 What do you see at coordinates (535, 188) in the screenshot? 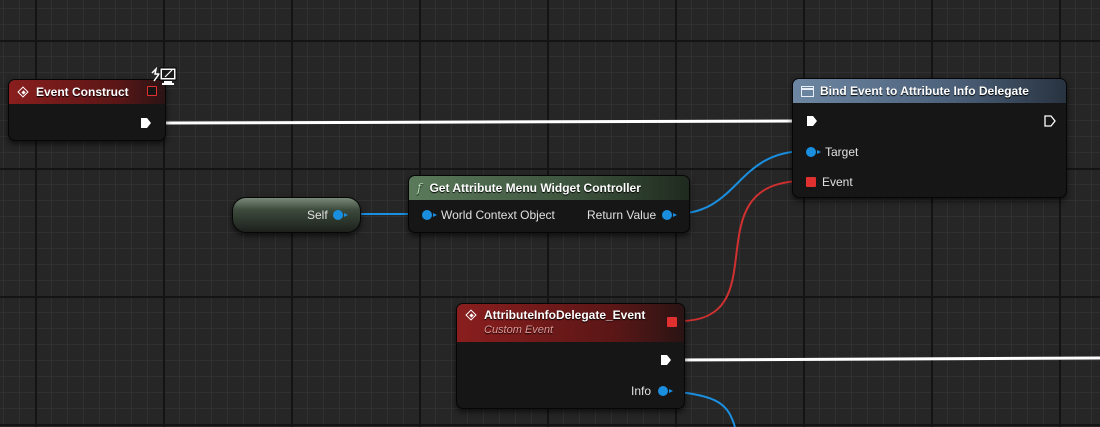
I see `get-controller-title: Get Attribute Menu Widget Controller` at bounding box center [535, 188].